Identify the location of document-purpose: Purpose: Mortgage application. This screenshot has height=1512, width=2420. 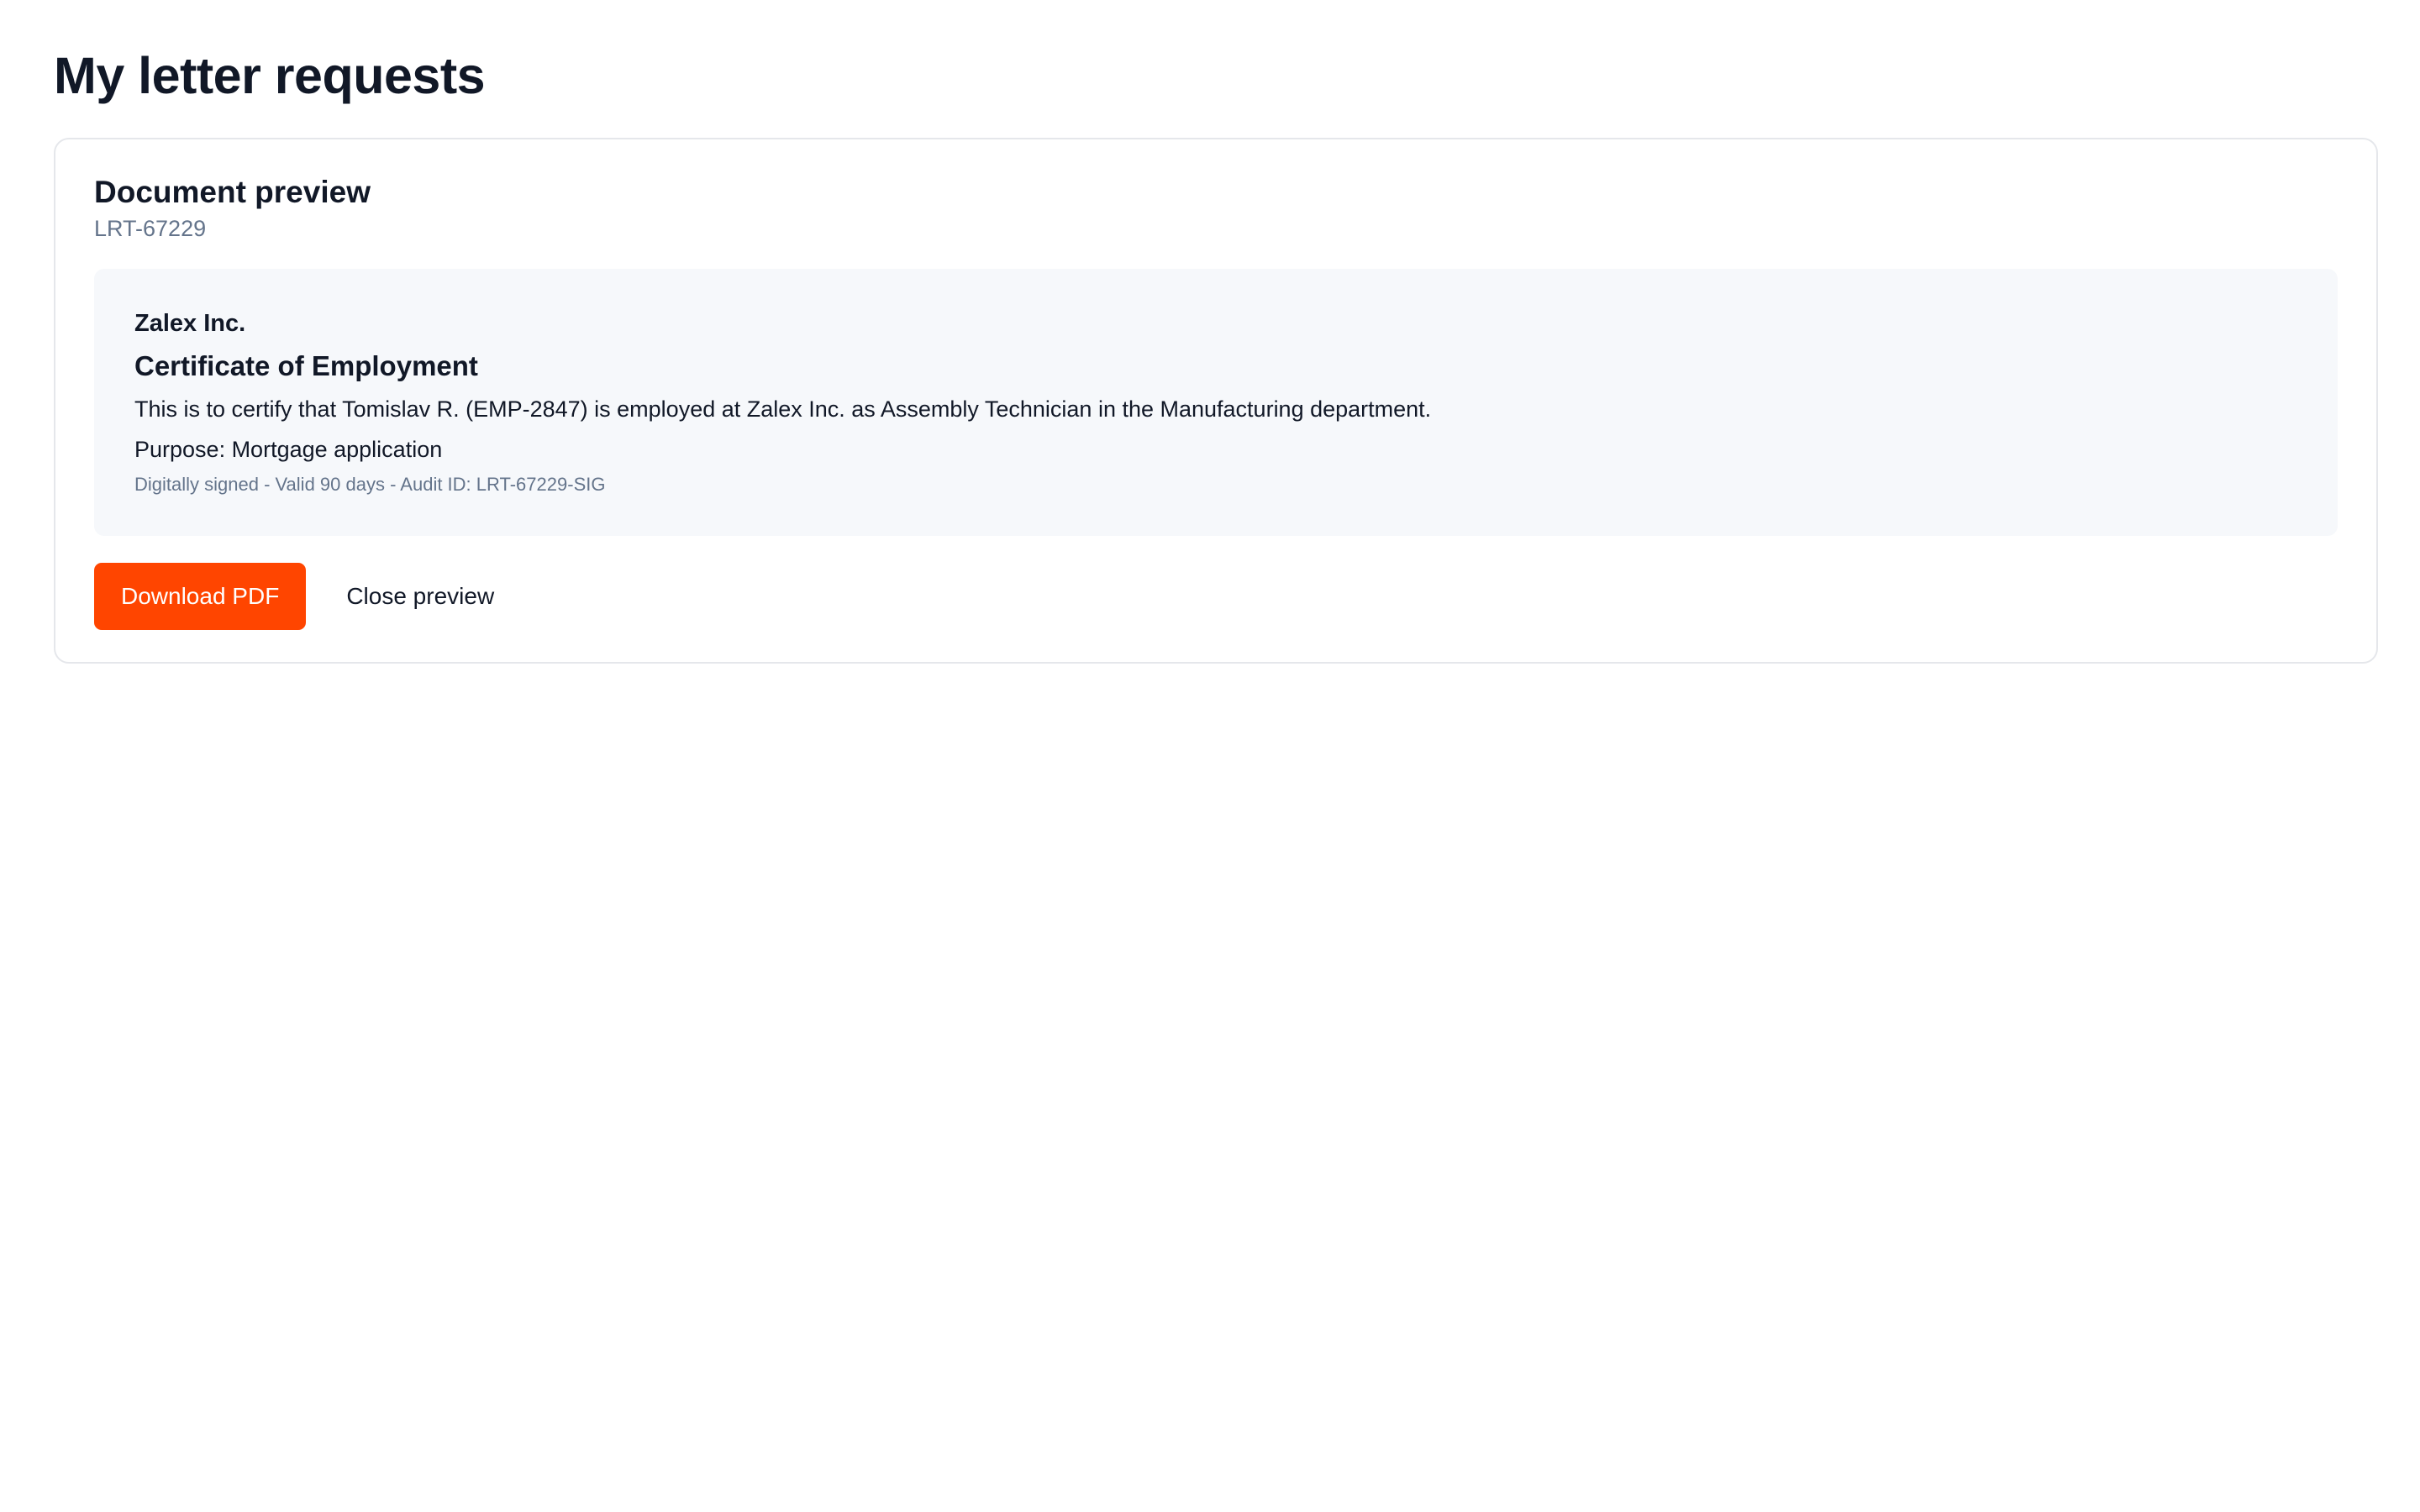
(288, 449).